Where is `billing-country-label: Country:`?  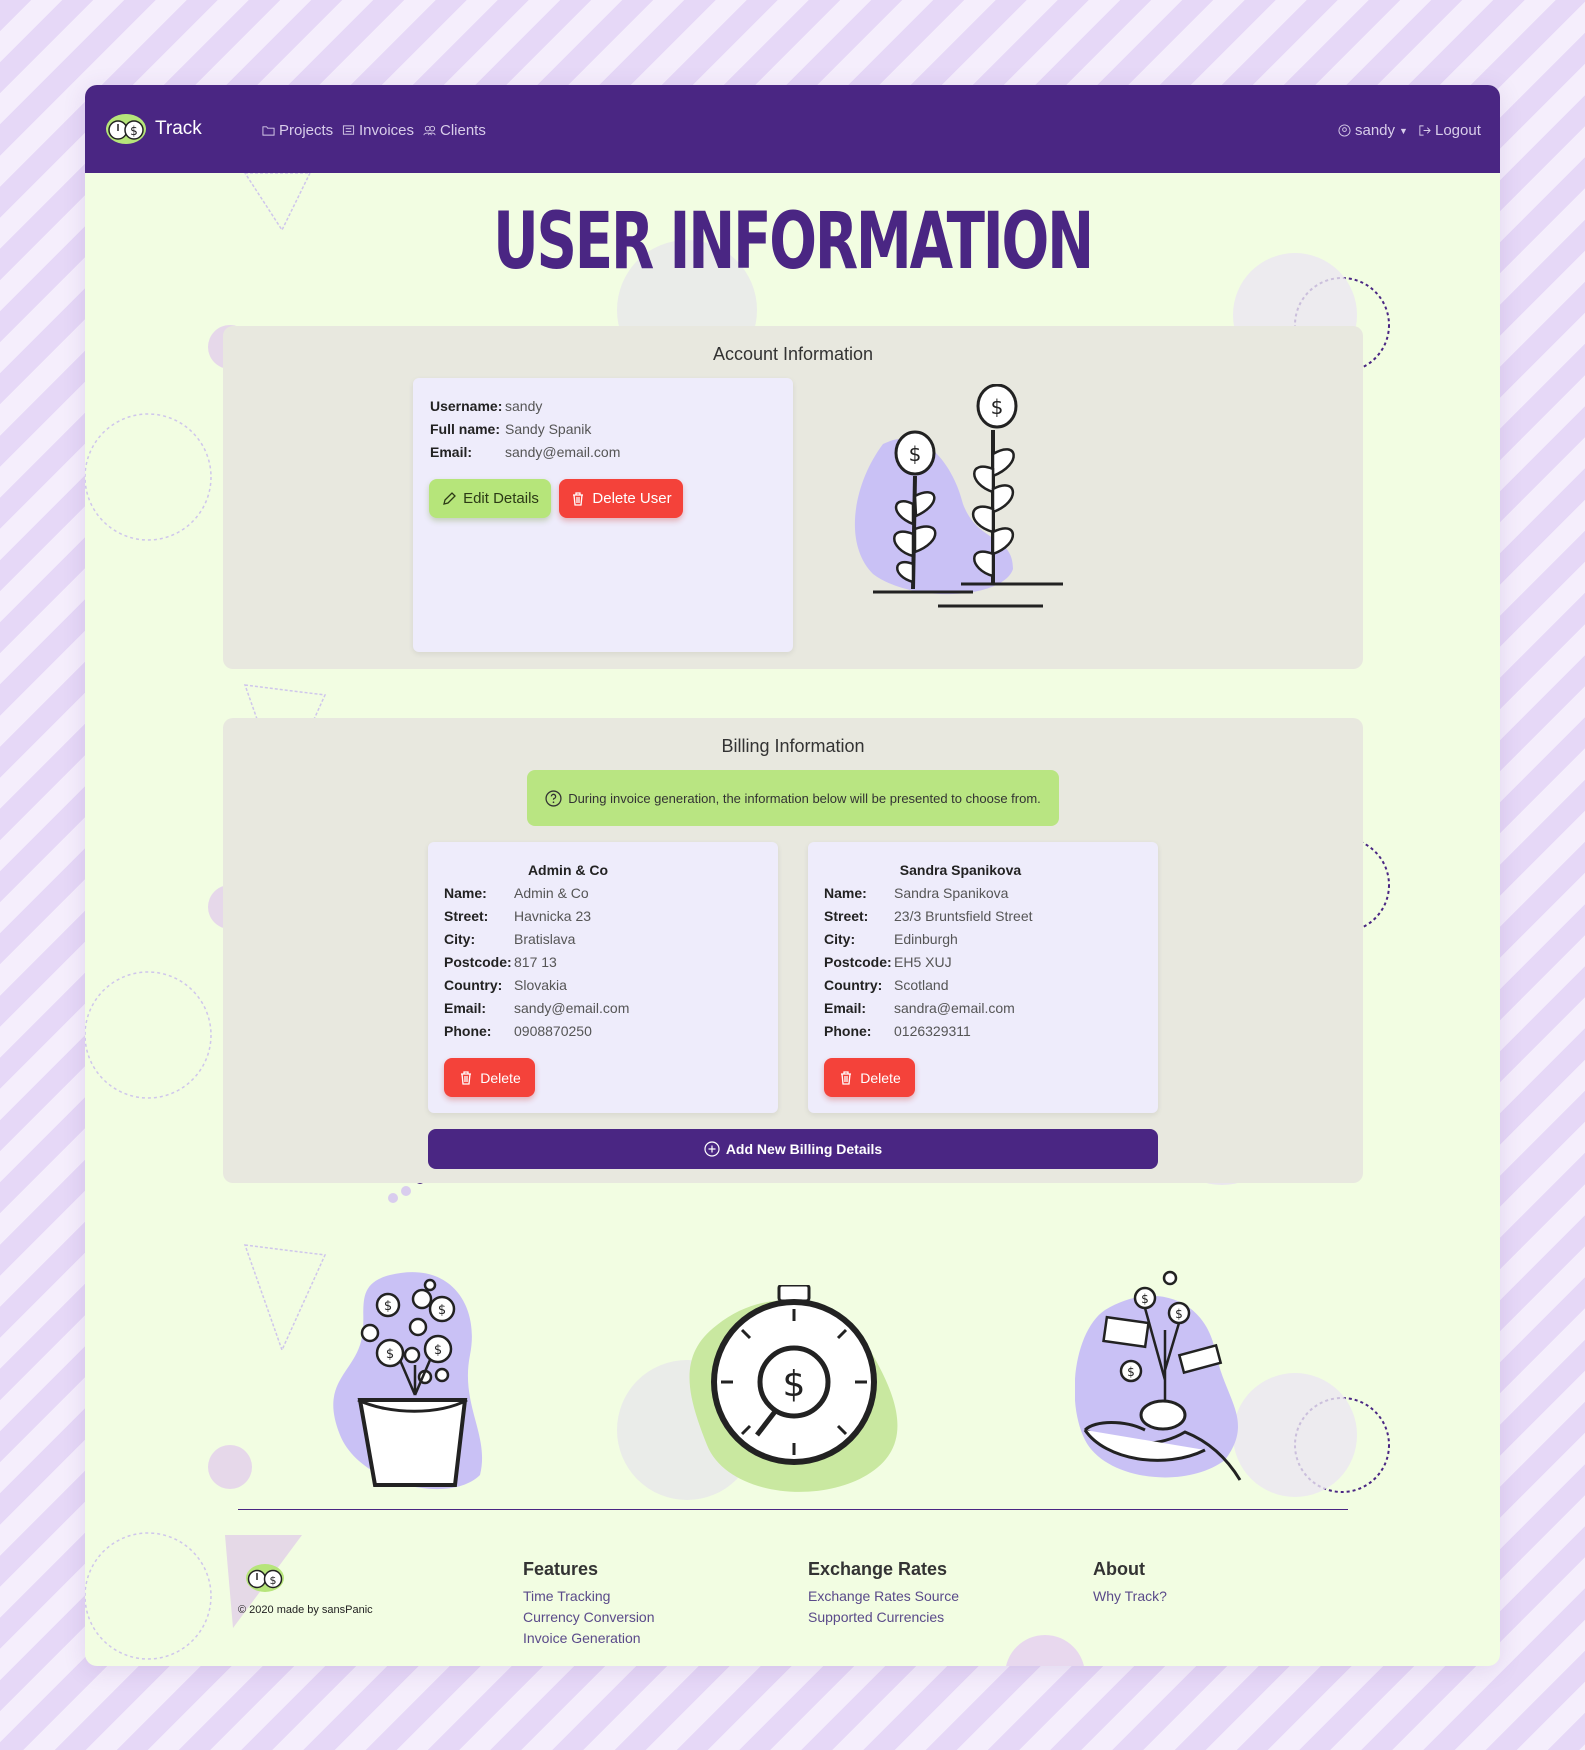 billing-country-label: Country: is located at coordinates (473, 985).